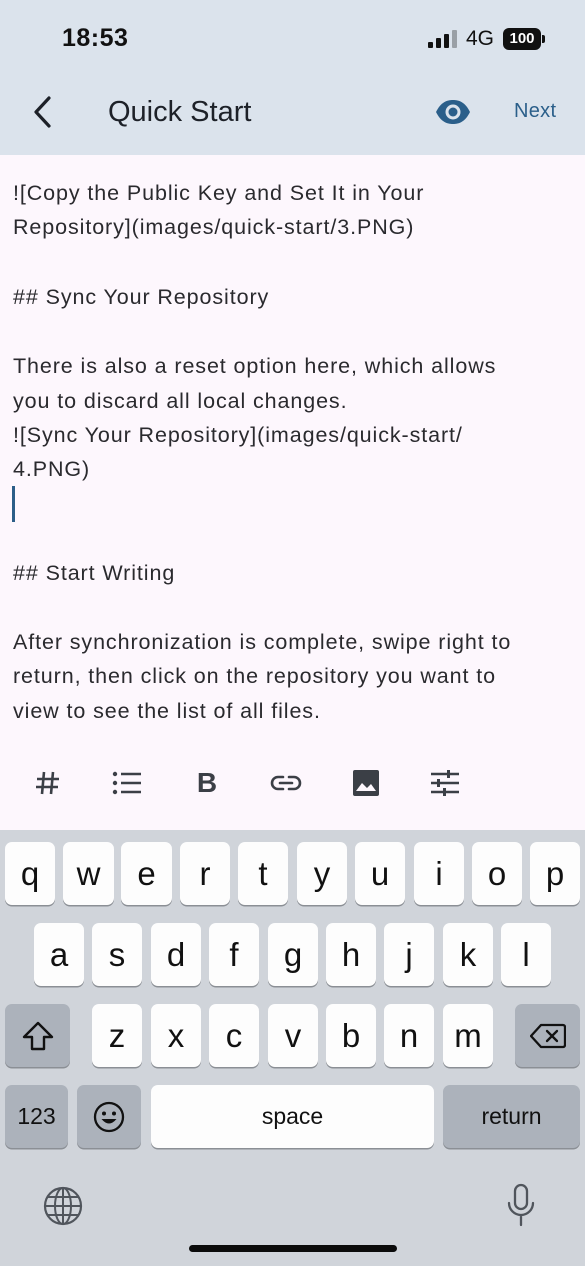  Describe the element at coordinates (380, 873) in the screenshot. I see `key-u: u` at that location.